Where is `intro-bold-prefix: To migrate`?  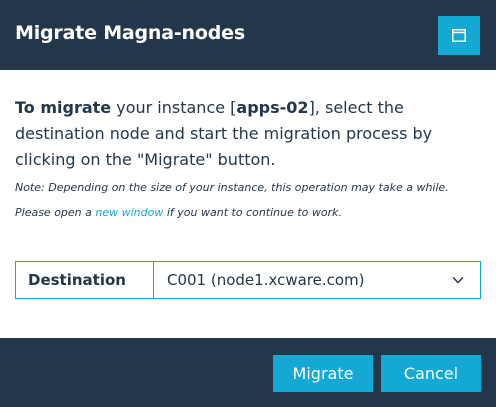
intro-bold-prefix: To migrate is located at coordinates (63, 107).